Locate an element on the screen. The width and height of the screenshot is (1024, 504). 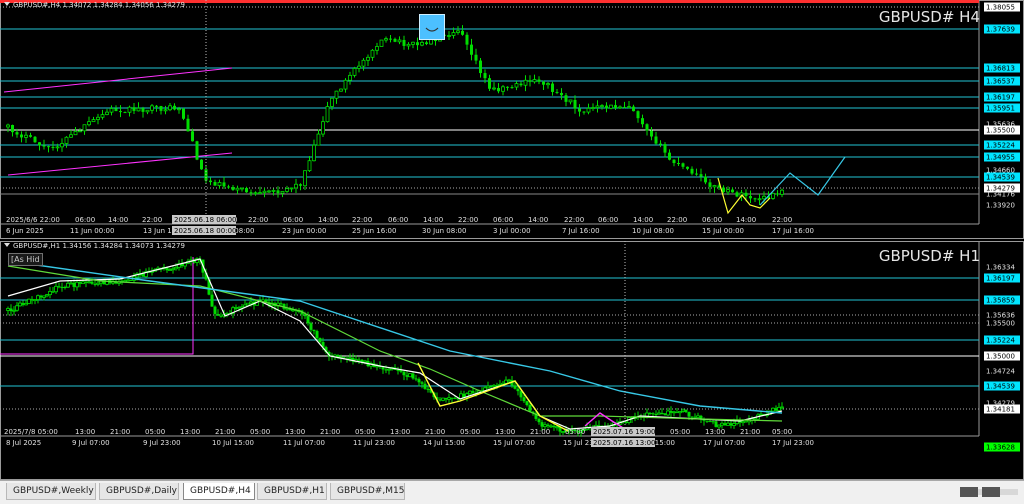
box-object is located at coordinates (97, 306).